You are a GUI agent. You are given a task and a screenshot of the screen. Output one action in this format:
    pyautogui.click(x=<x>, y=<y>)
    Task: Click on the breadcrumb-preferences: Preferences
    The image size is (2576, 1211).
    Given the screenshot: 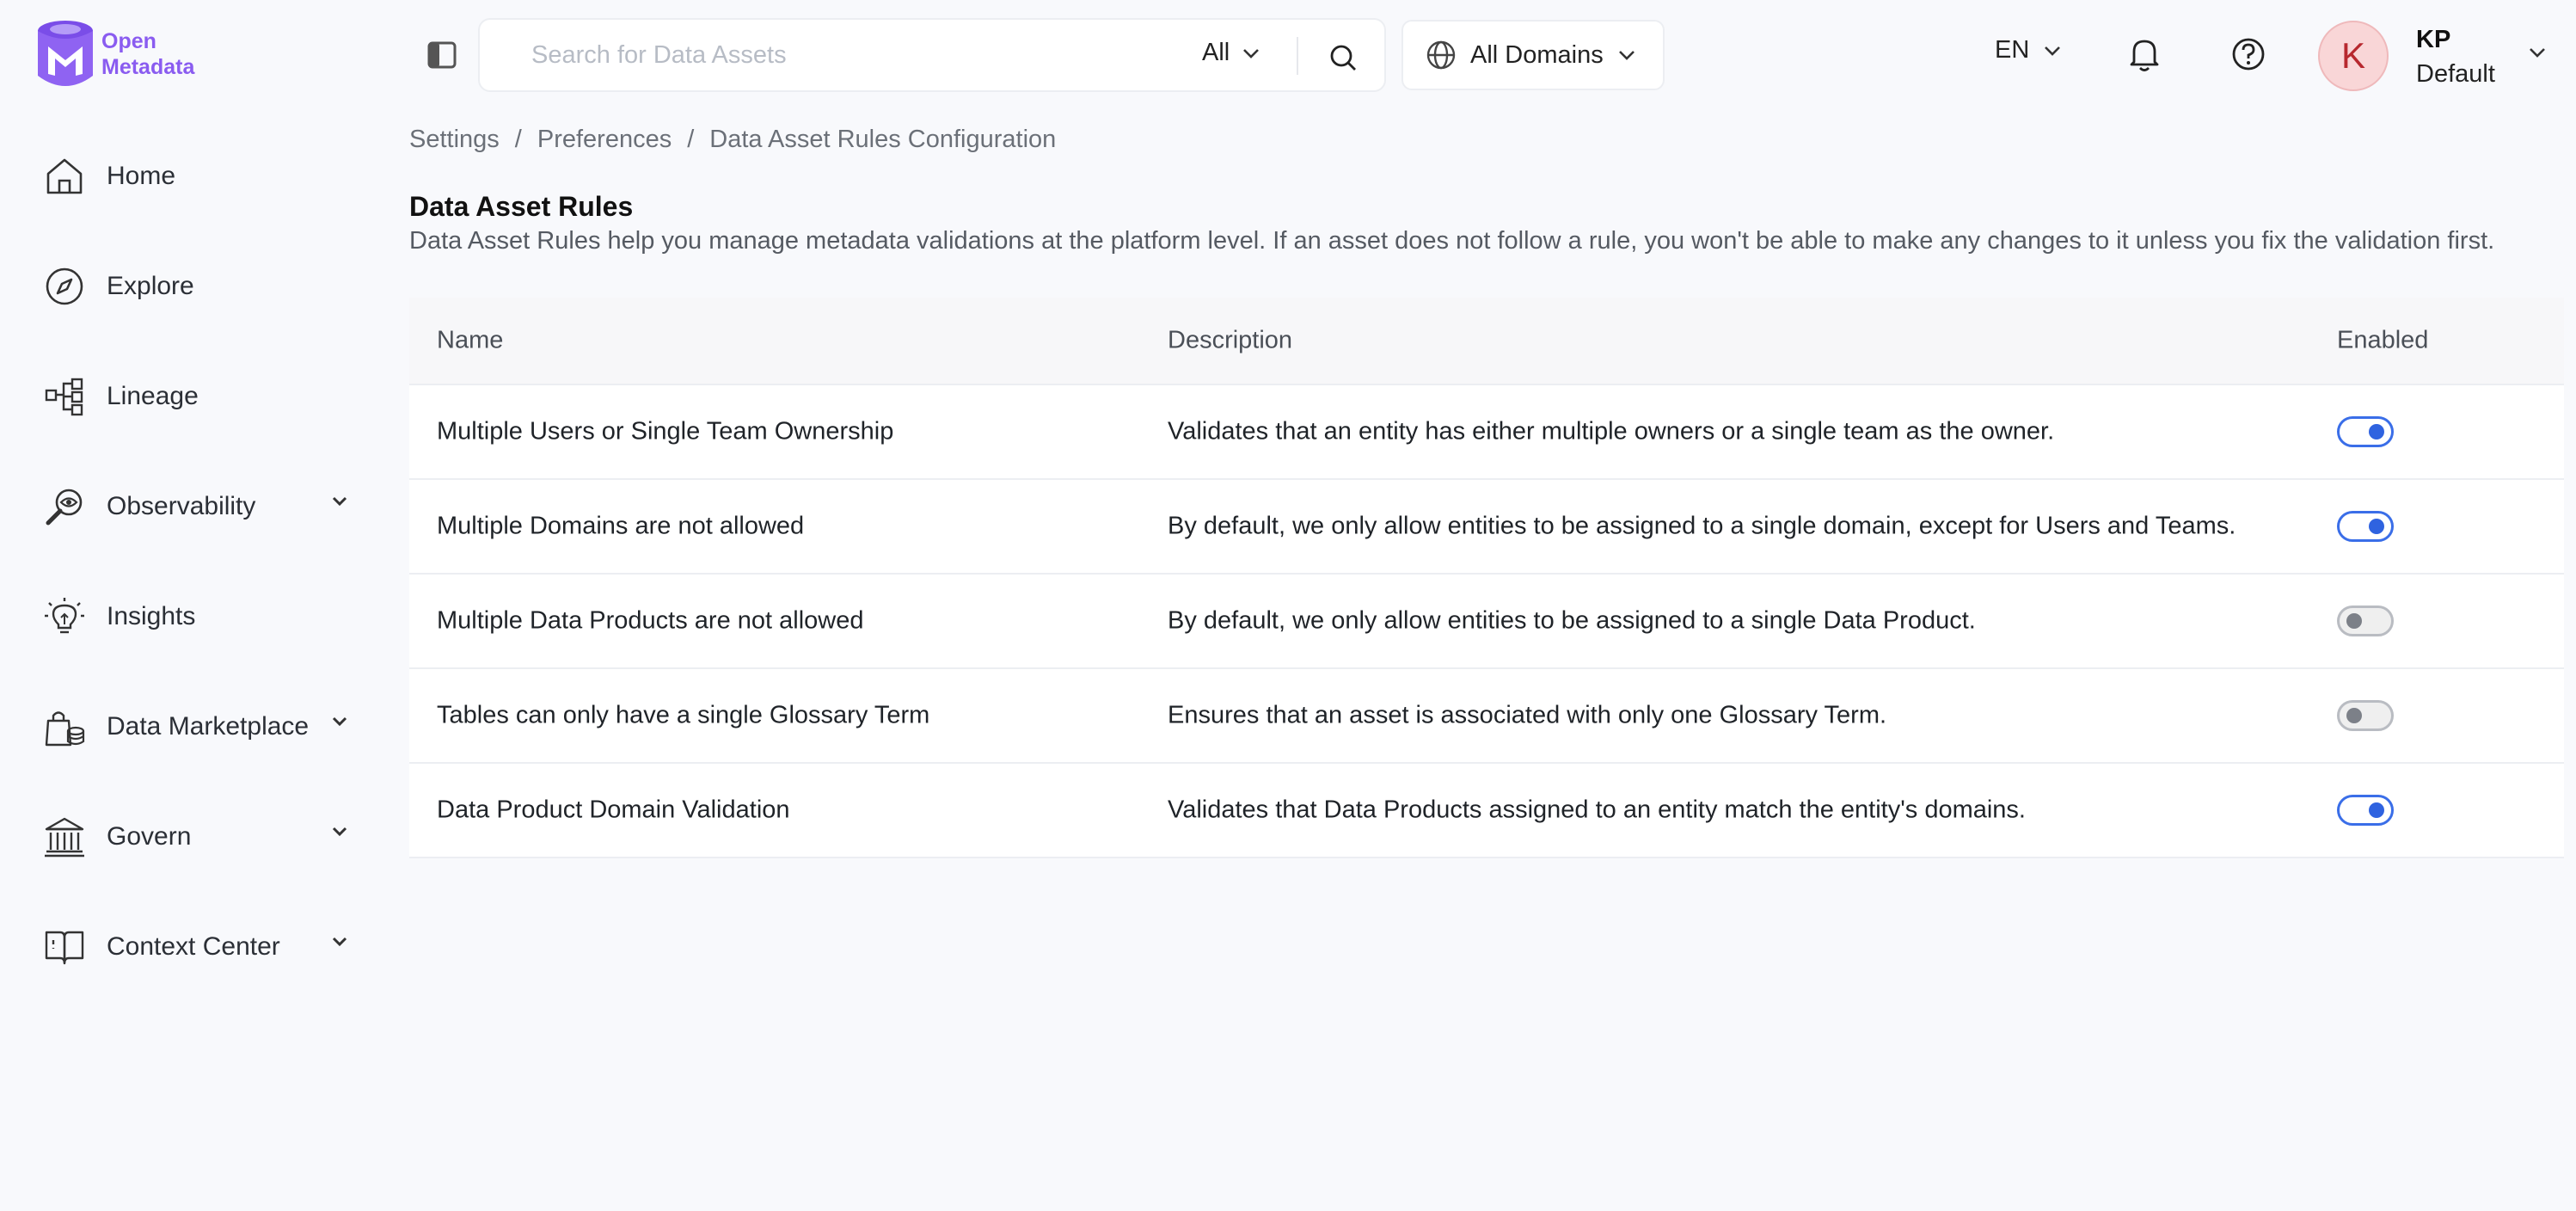 What is the action you would take?
    pyautogui.click(x=605, y=140)
    